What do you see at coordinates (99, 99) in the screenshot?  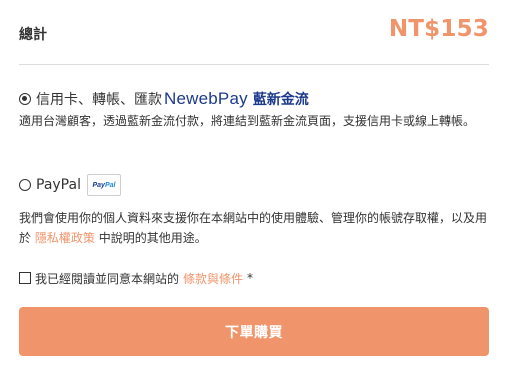 I see `newebpay-option-label: 信用卡、轉帳、匯款` at bounding box center [99, 99].